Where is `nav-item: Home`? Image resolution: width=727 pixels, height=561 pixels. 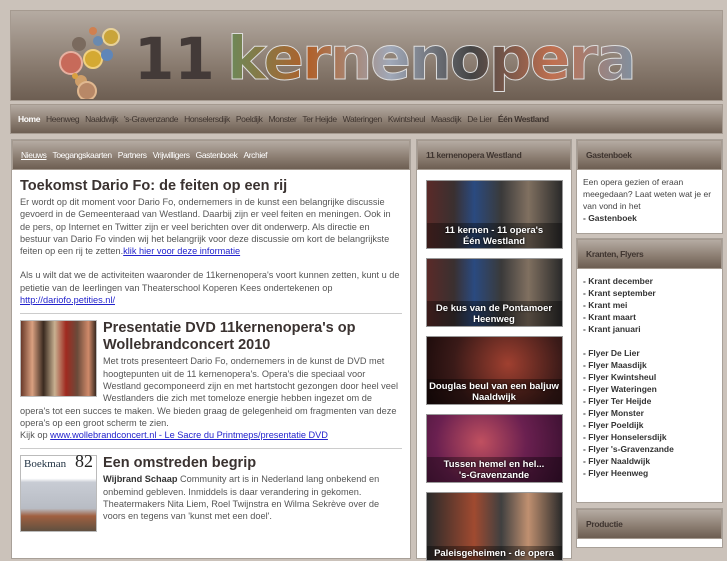 nav-item: Home is located at coordinates (29, 119).